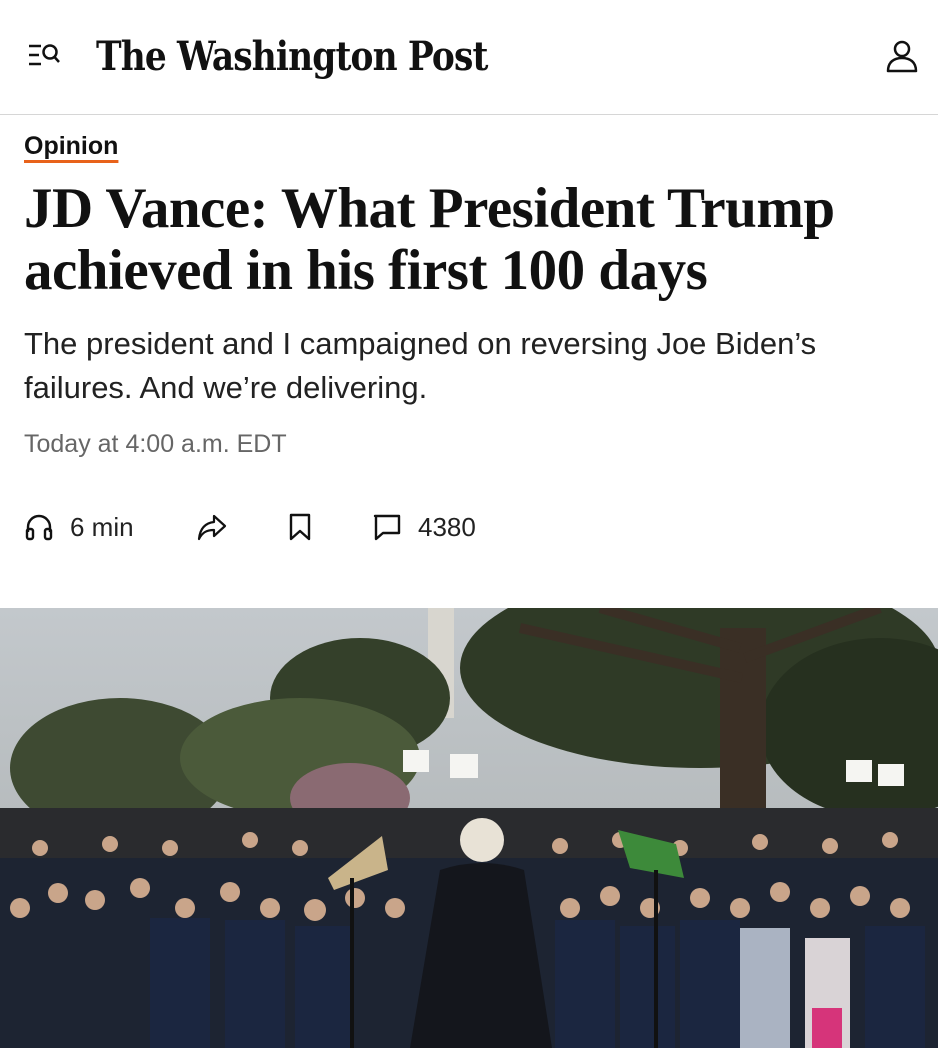  Describe the element at coordinates (39, 527) in the screenshot. I see `headphones-icon` at that location.